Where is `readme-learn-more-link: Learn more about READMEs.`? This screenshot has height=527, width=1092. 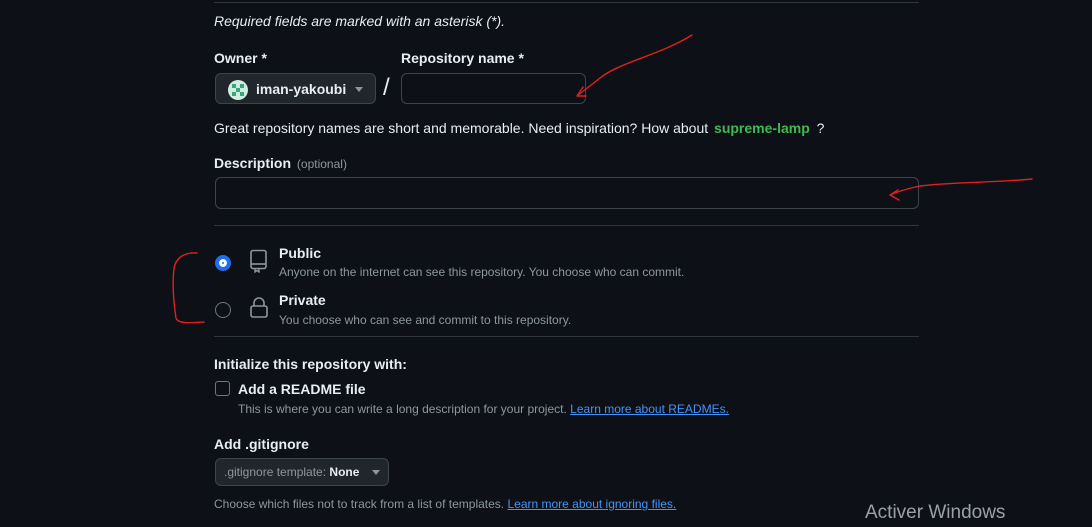
readme-learn-more-link: Learn more about READMEs. is located at coordinates (649, 409).